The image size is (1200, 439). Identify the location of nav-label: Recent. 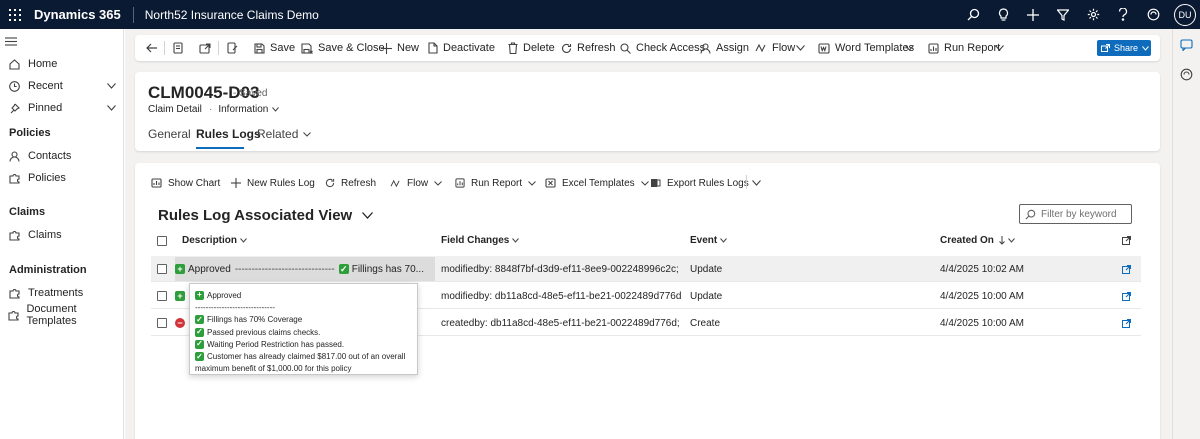
(45, 86).